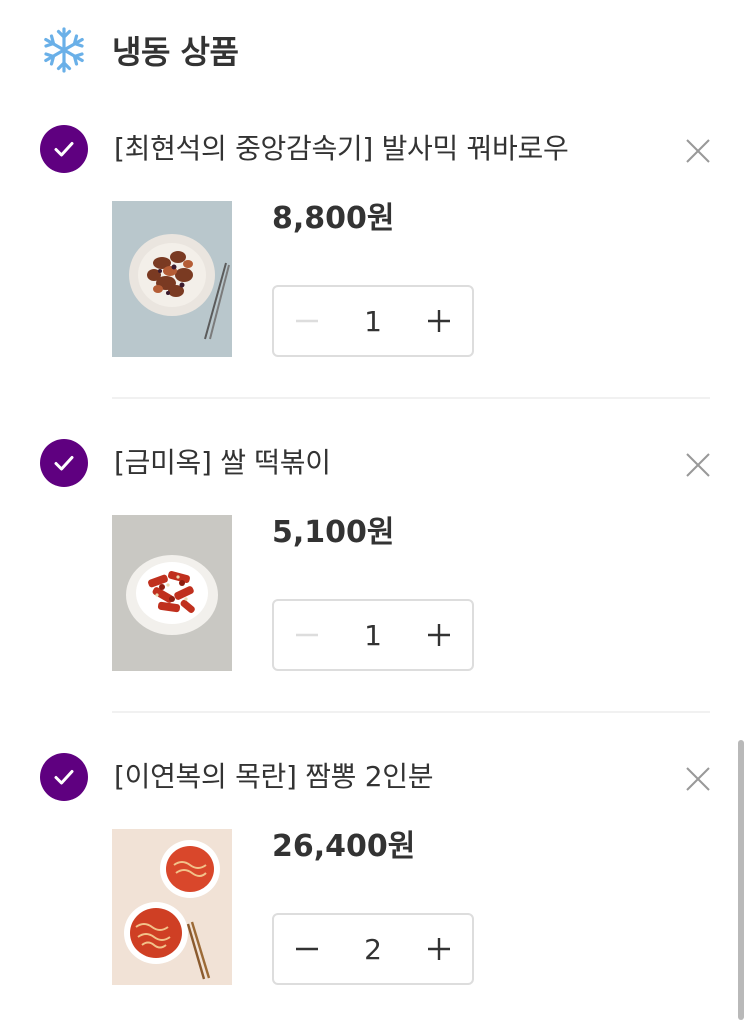 This screenshot has height=1020, width=750. I want to click on item-price: 26,400원, so click(344, 846).